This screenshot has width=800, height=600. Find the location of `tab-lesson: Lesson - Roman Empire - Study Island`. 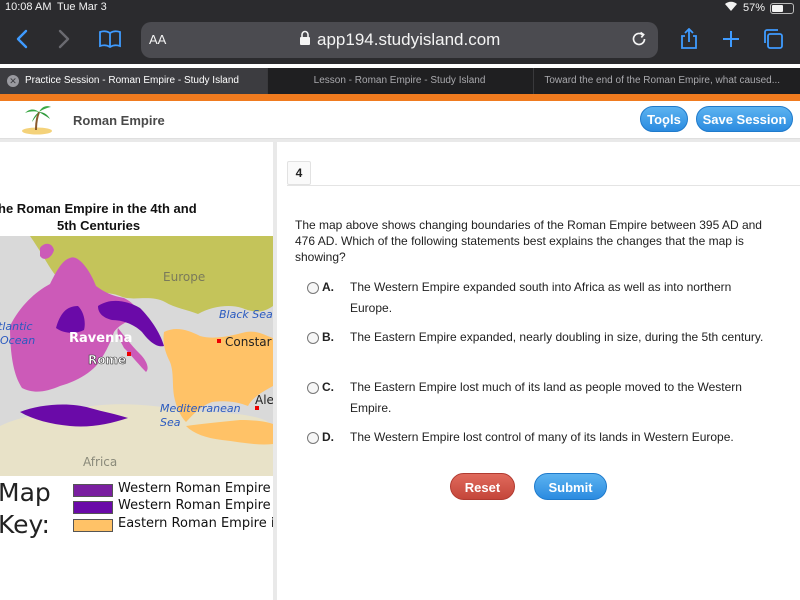

tab-lesson: Lesson - Roman Empire - Study Island is located at coordinates (400, 81).